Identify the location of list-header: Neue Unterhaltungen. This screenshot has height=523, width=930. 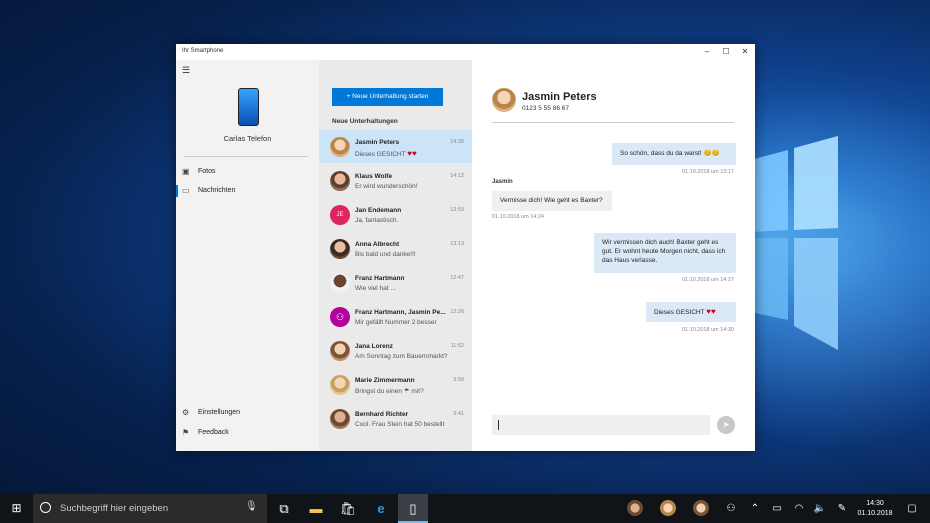
(365, 121).